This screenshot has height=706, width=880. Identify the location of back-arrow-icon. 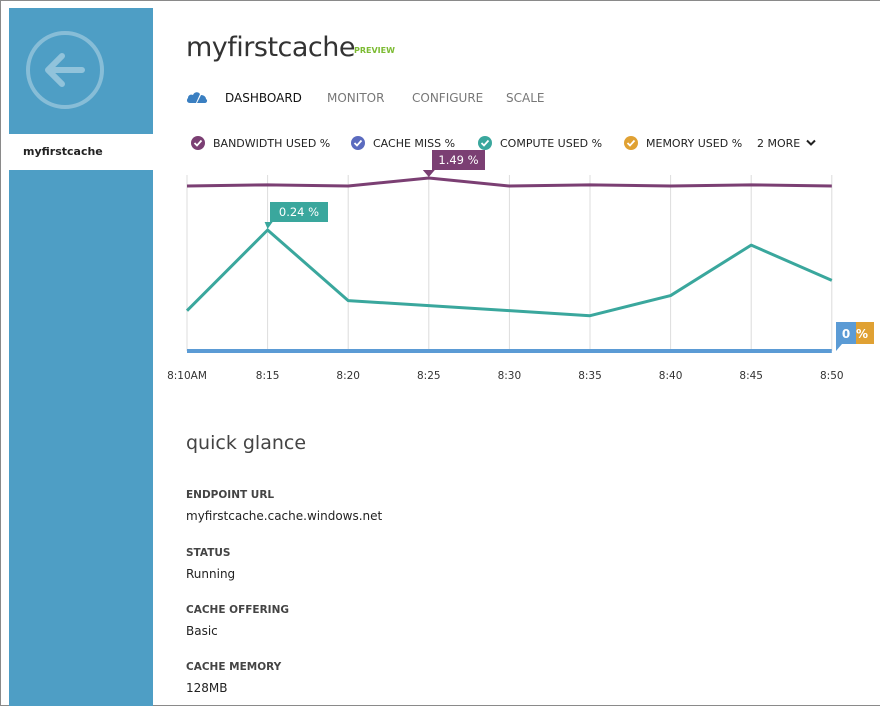
(65, 70).